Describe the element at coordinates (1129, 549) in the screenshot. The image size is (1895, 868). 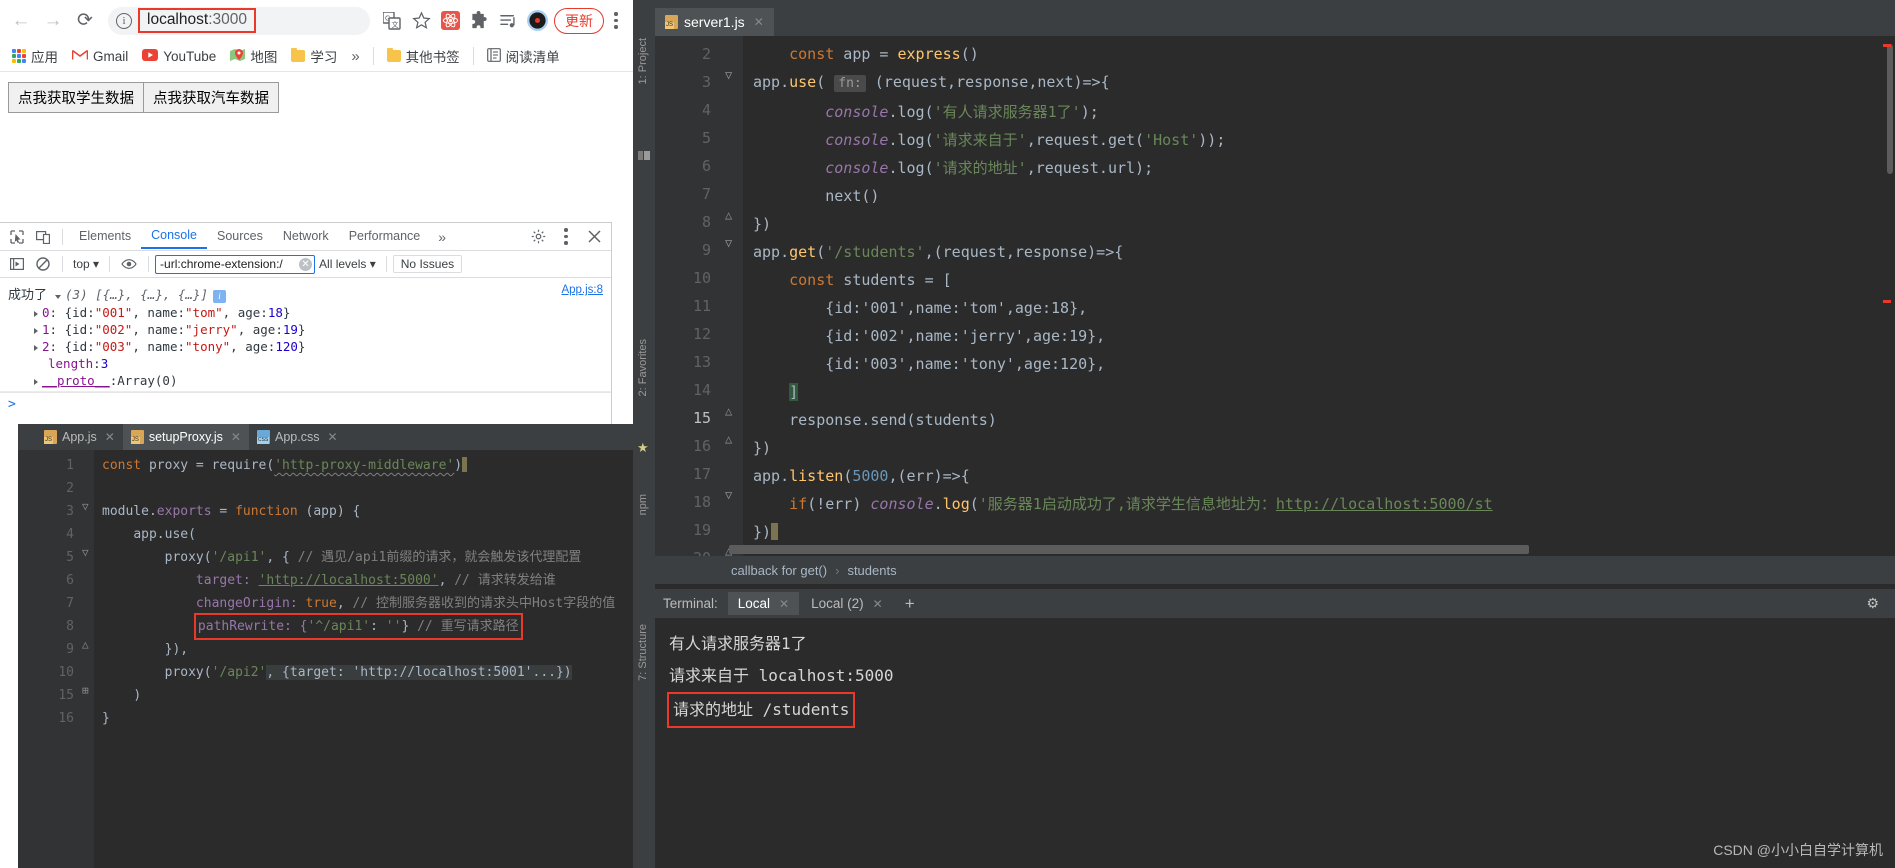
I see `editor-horizontal-scrollbar` at that location.